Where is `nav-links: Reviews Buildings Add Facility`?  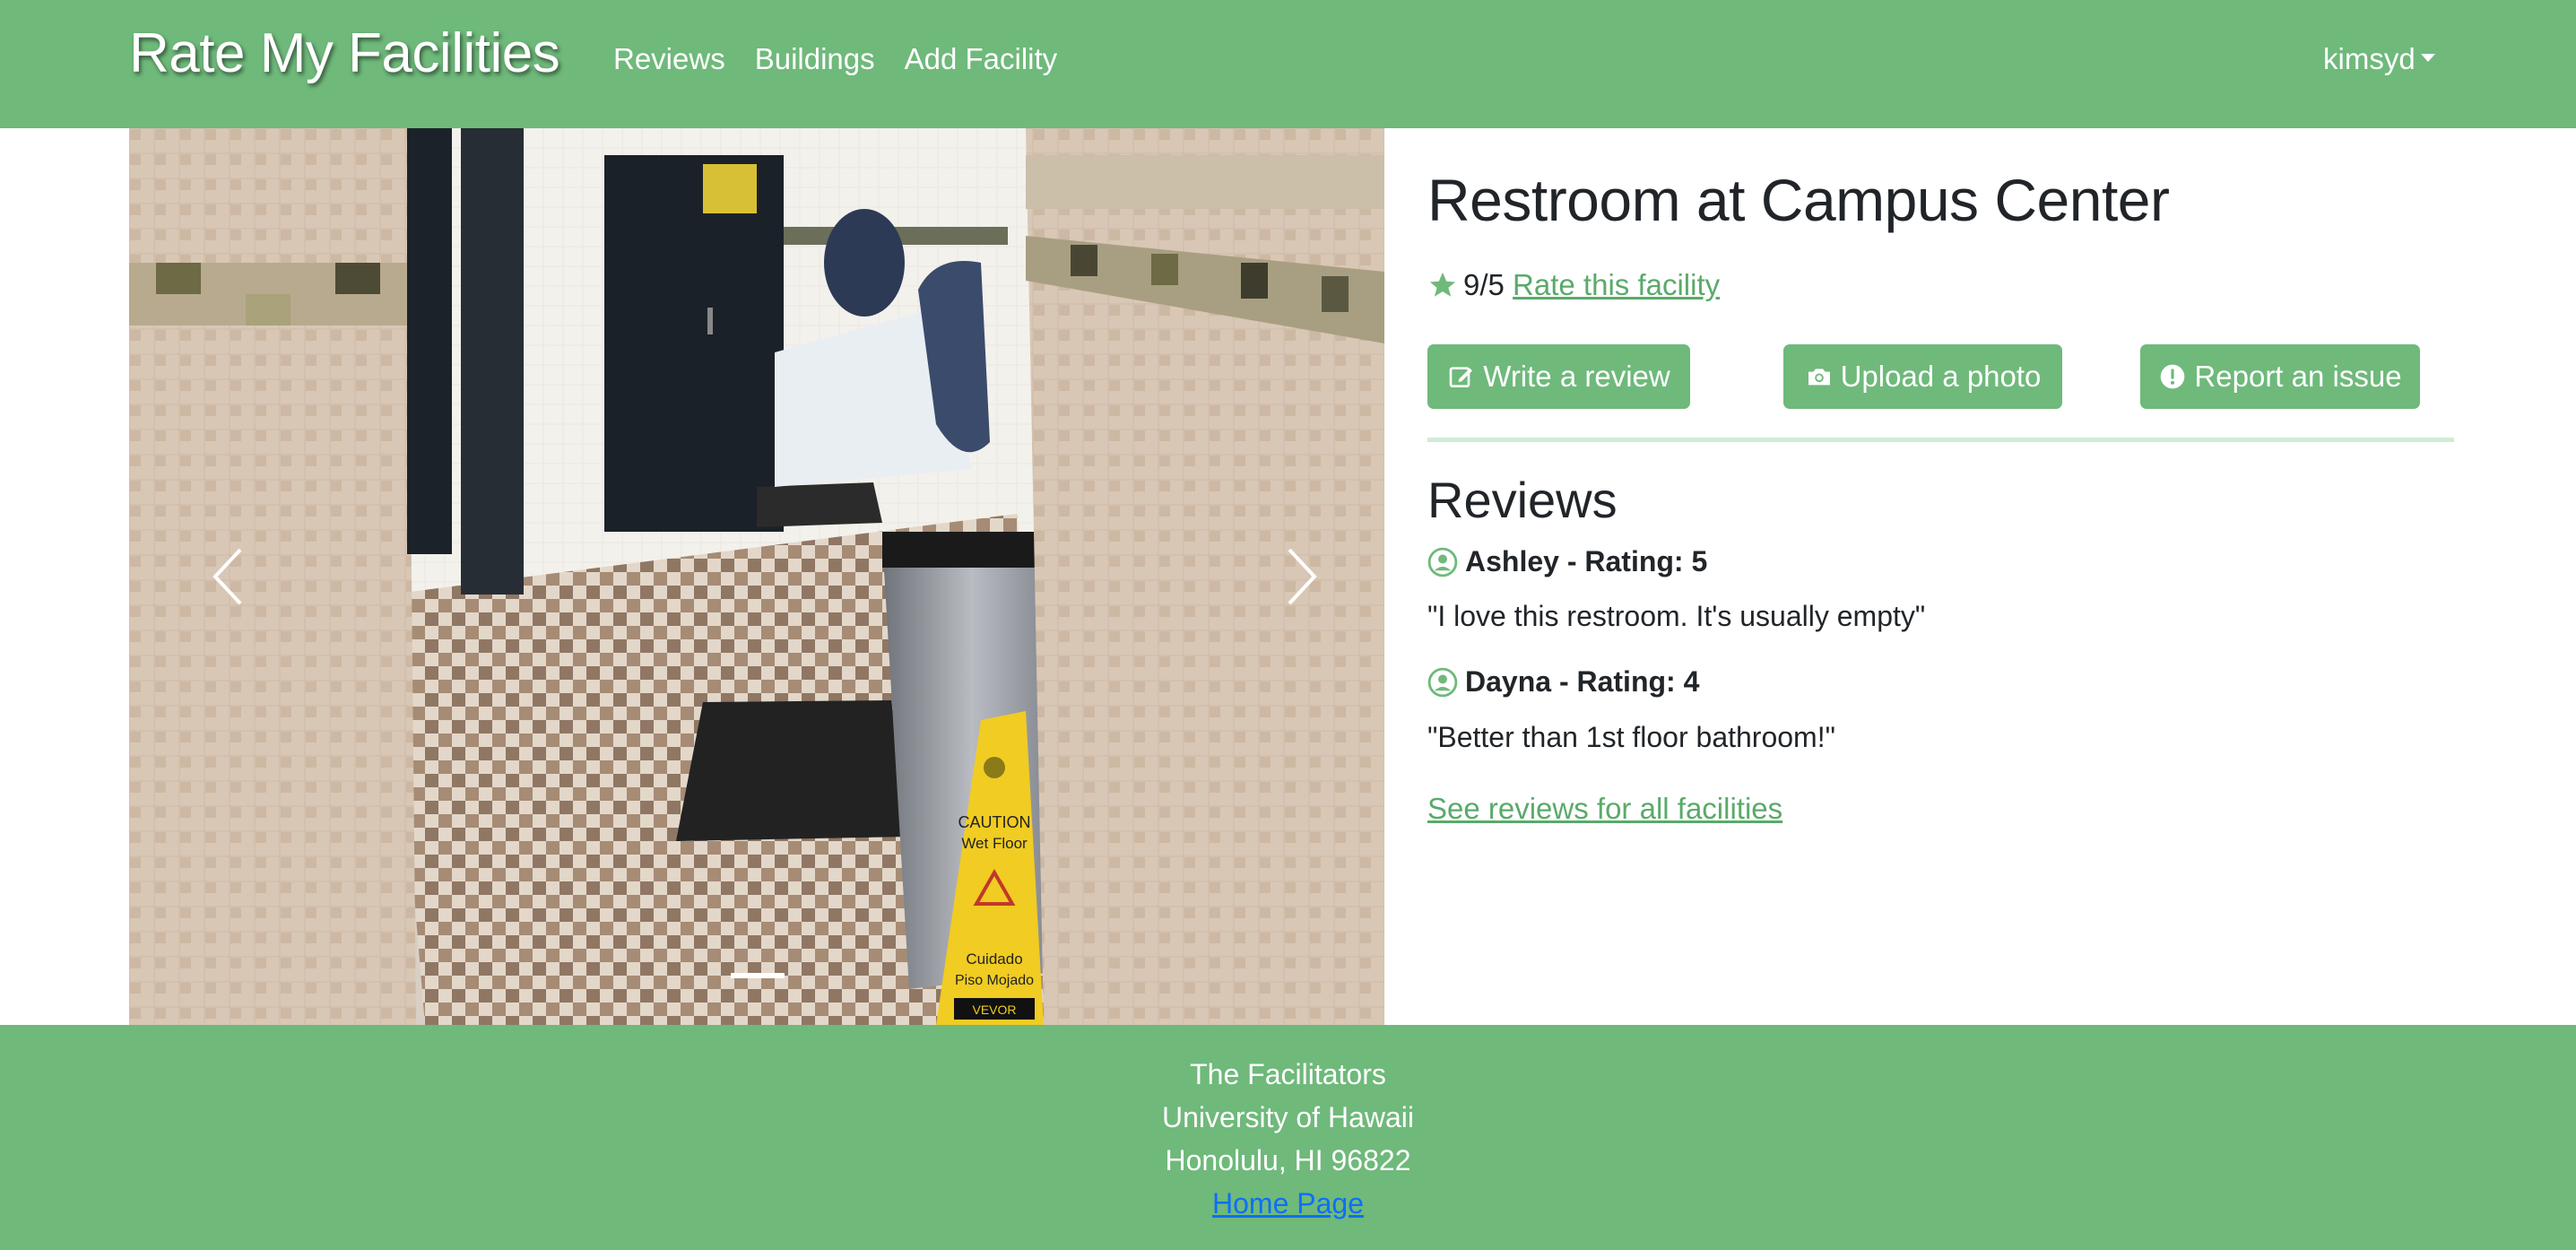
nav-links: Reviews Buildings Add Facility is located at coordinates (850, 59).